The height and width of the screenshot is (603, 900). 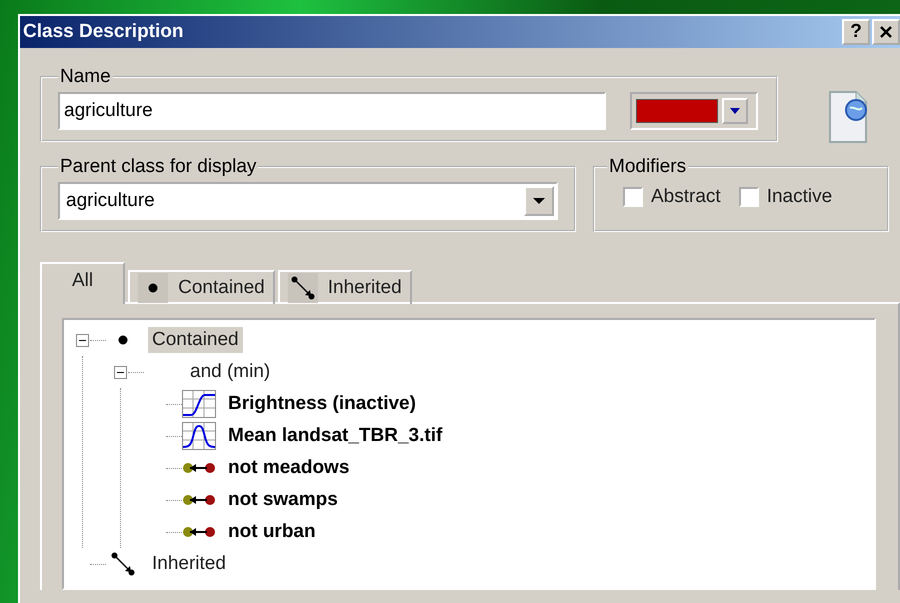 What do you see at coordinates (195, 340) in the screenshot?
I see `tree-item: Contained` at bounding box center [195, 340].